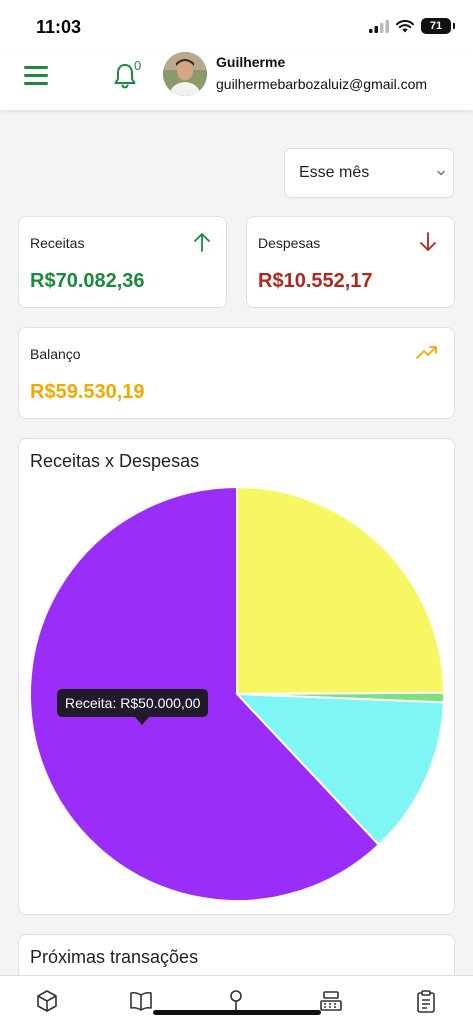  What do you see at coordinates (57, 243) in the screenshot?
I see `income-label: Receitas` at bounding box center [57, 243].